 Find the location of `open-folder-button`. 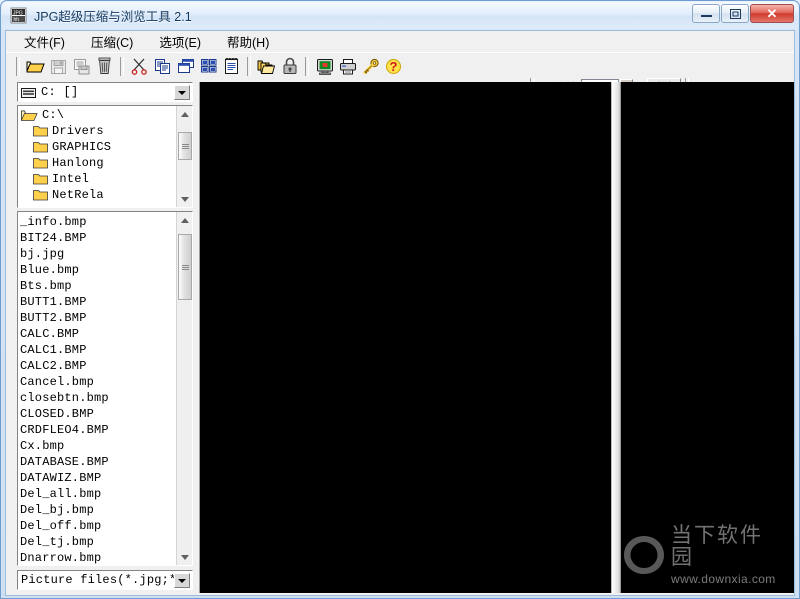

open-folder-button is located at coordinates (35, 66).